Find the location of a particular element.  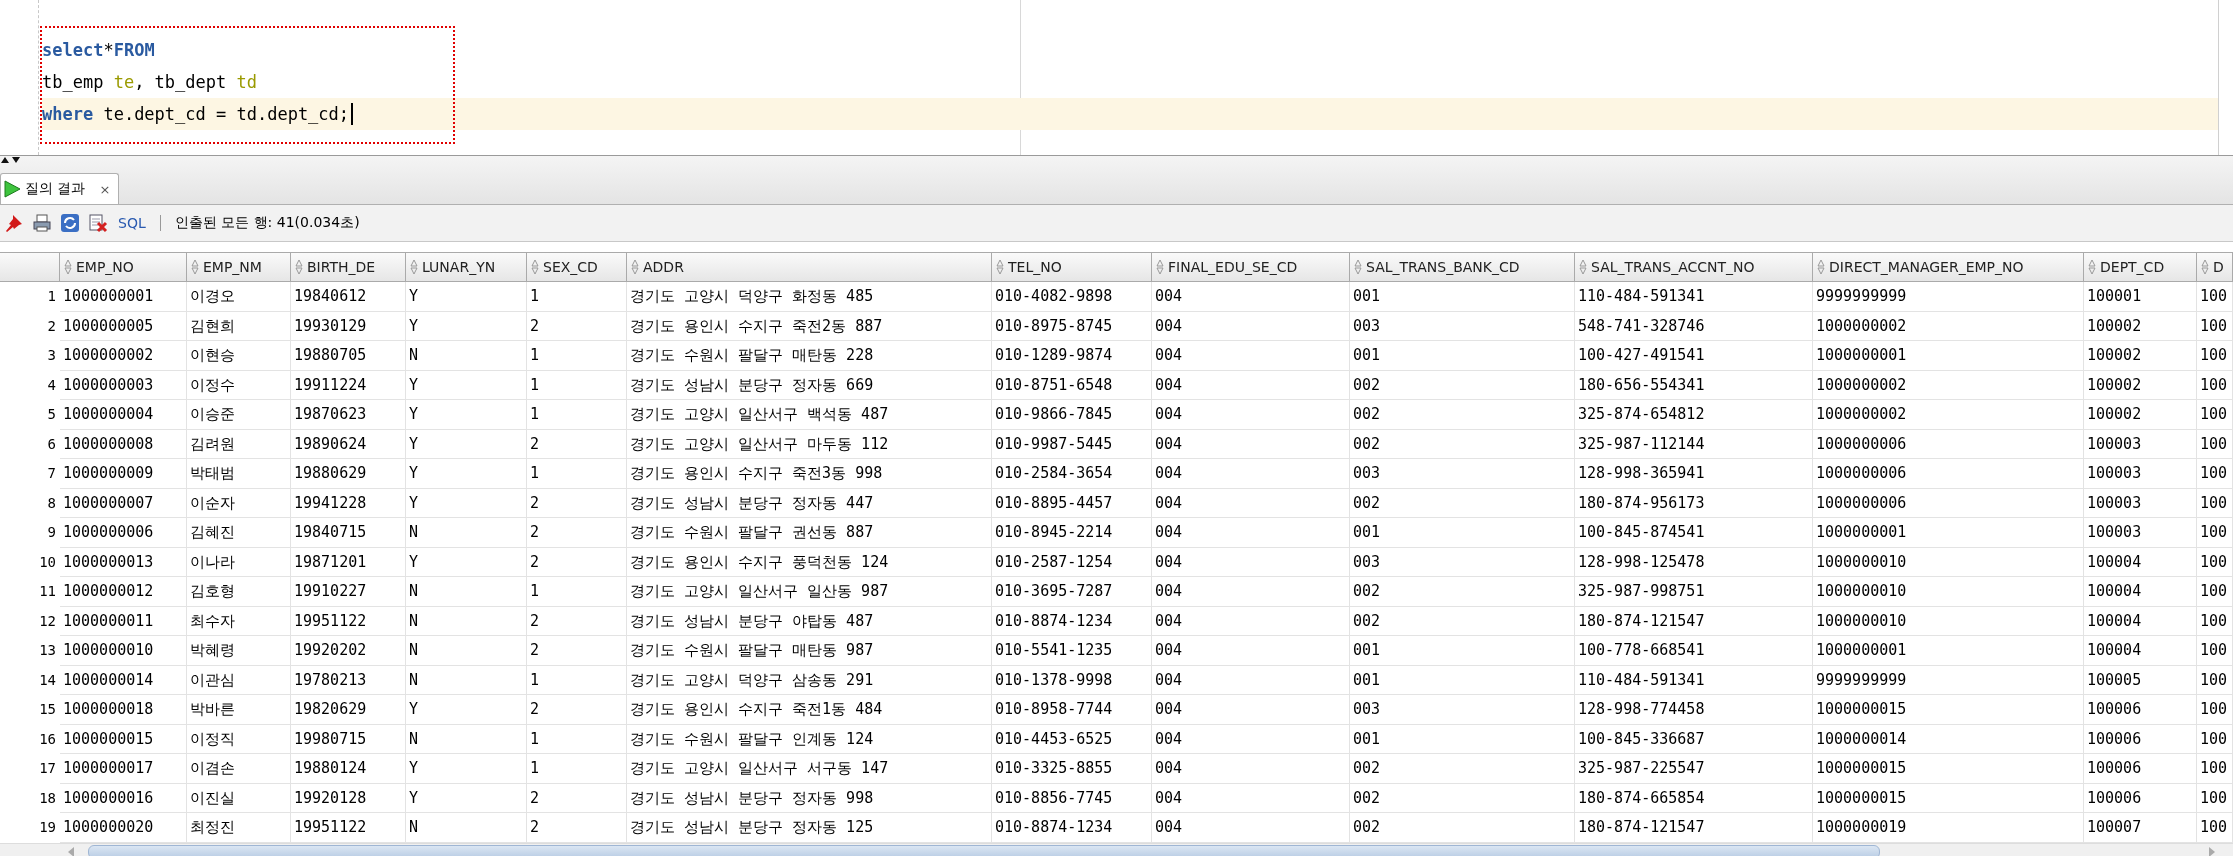

table-cell: 001 is located at coordinates (1462, 356).